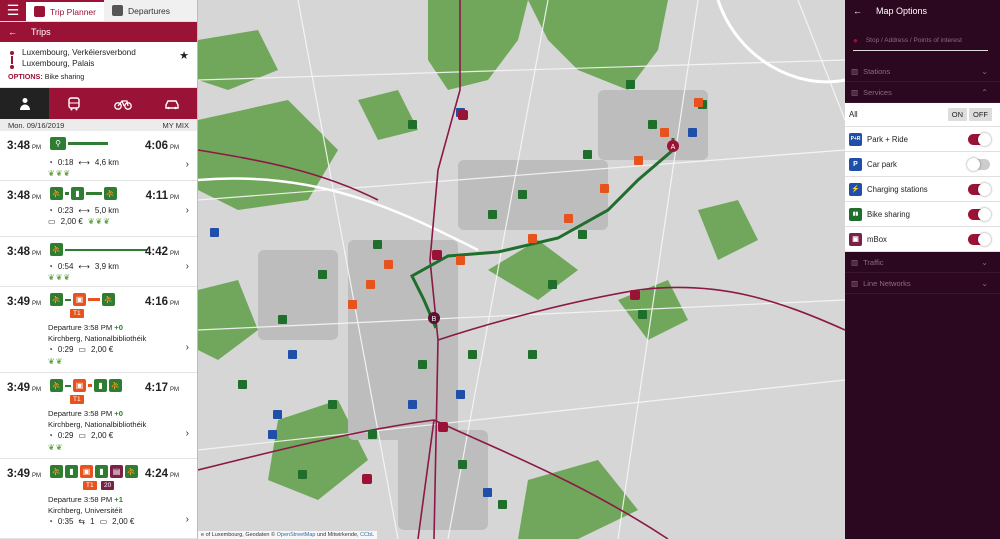 The height and width of the screenshot is (539, 1000). Describe the element at coordinates (957, 114) in the screenshot. I see `all-on-button: ON` at that location.